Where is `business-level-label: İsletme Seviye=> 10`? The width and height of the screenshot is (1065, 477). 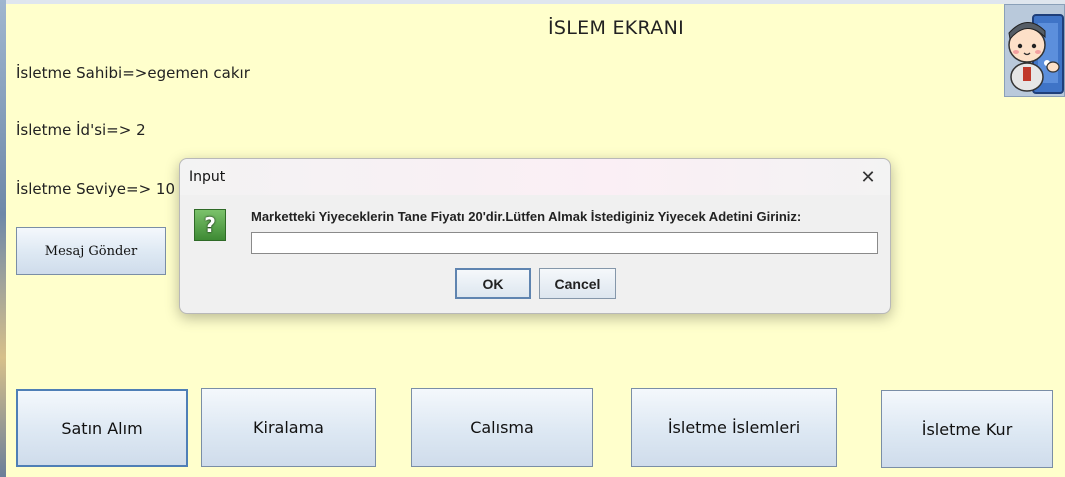
business-level-label: İsletme Seviye=> 10 is located at coordinates (96, 189).